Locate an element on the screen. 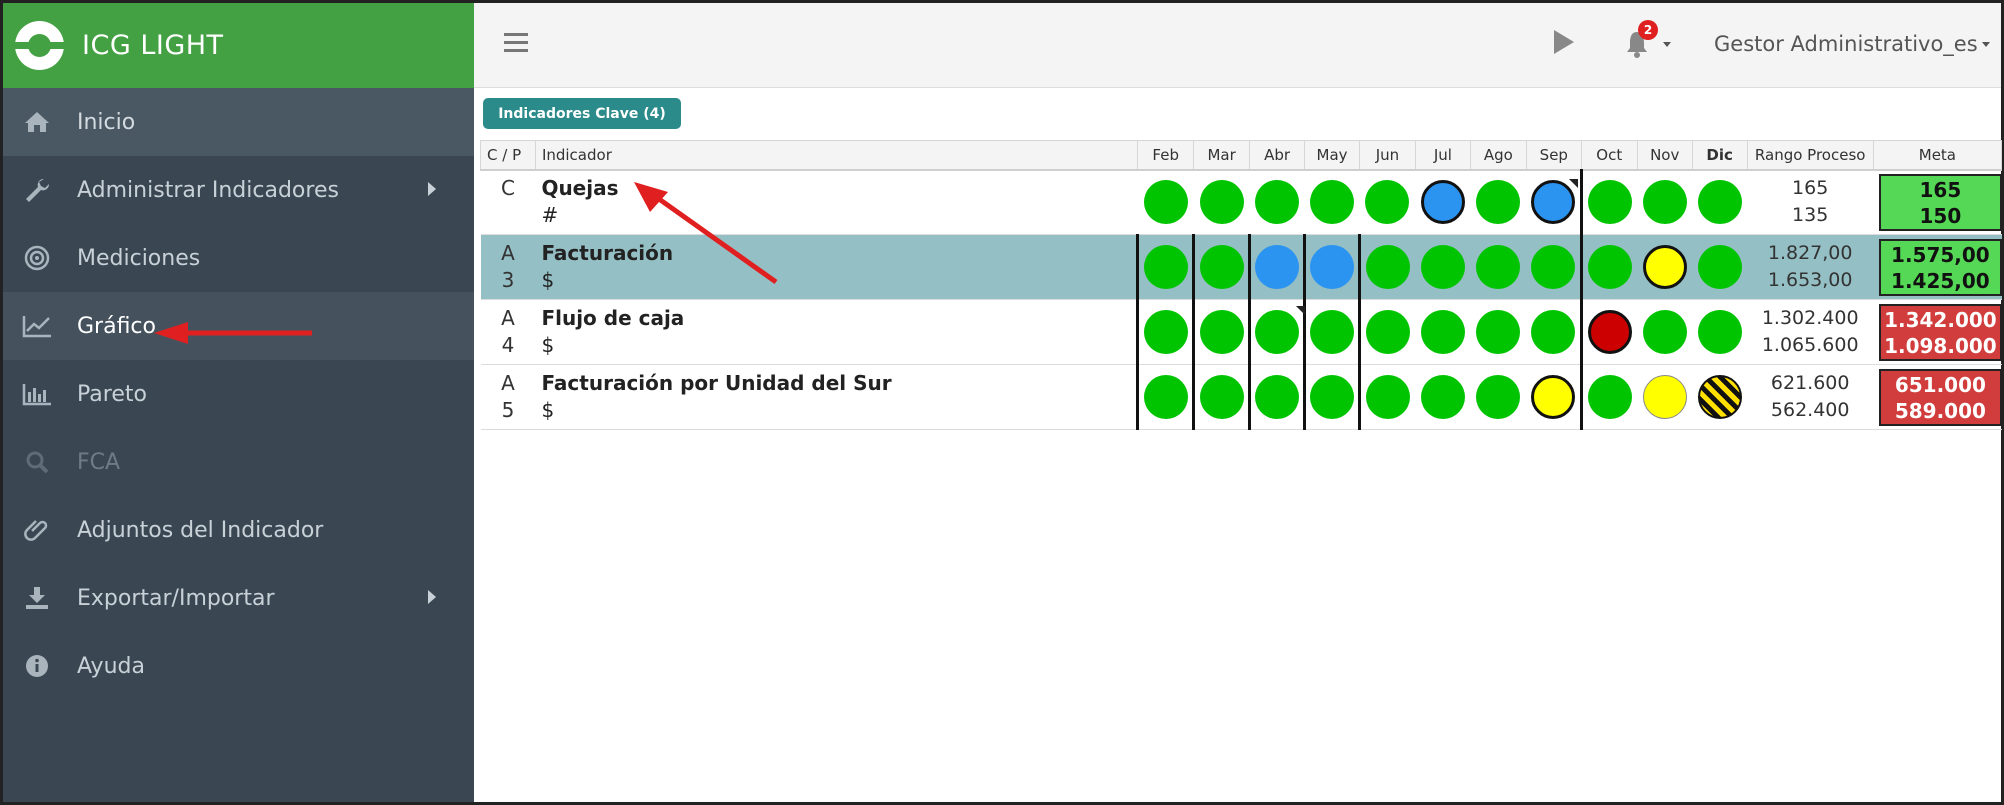  col-month: Feb is located at coordinates (1166, 155).